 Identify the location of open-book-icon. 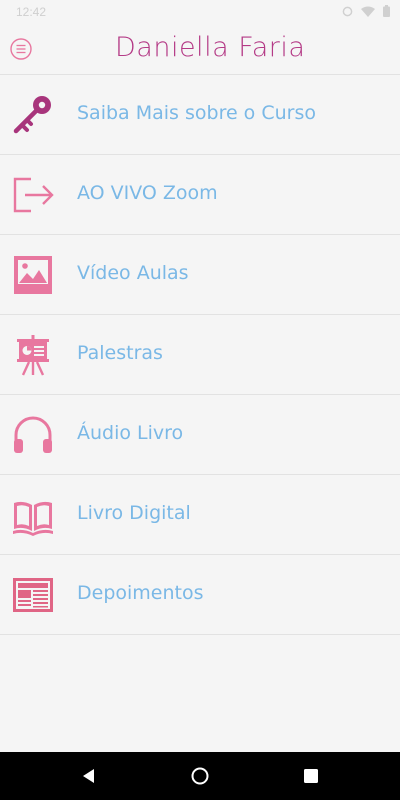
(33, 515).